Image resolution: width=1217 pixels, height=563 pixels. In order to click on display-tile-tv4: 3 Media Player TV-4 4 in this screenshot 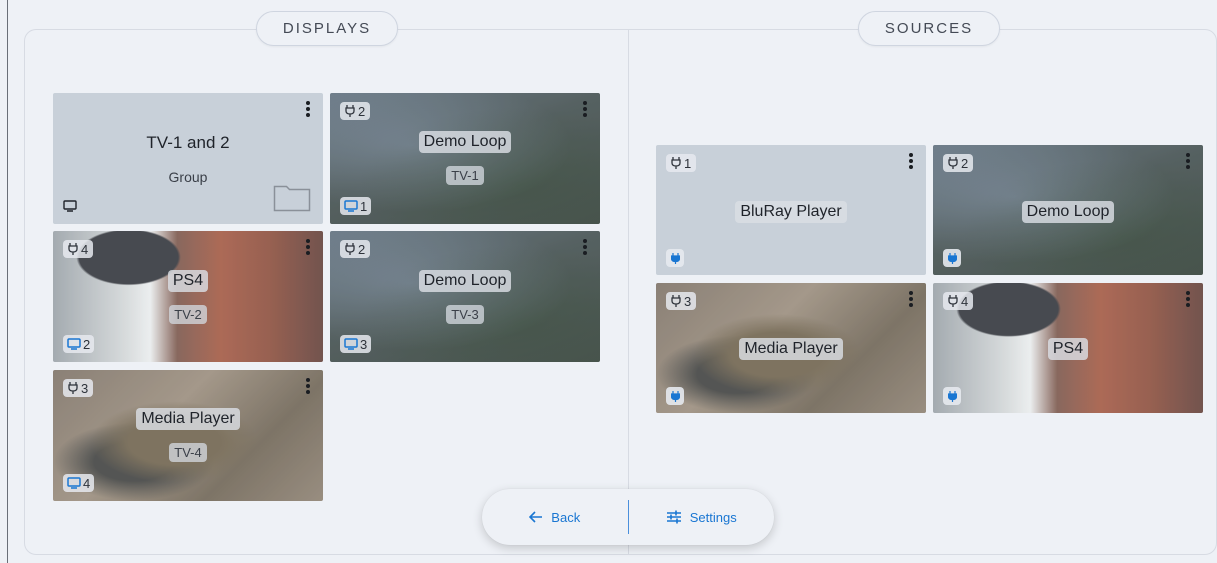, I will do `click(188, 435)`.